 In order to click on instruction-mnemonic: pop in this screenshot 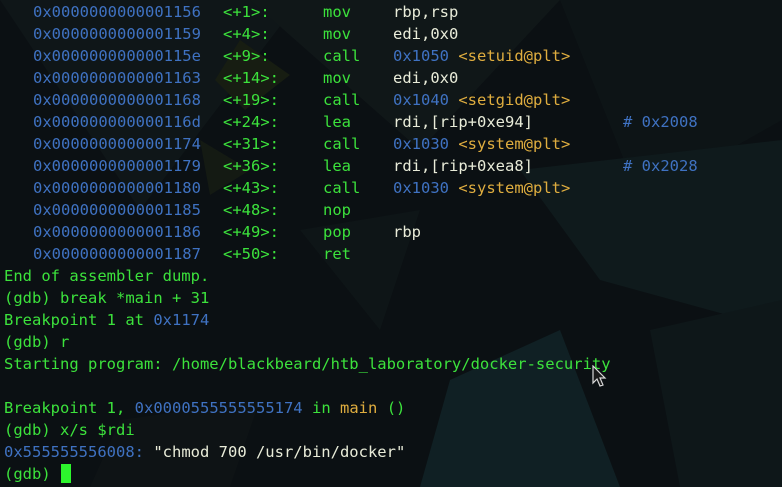, I will do `click(337, 232)`.